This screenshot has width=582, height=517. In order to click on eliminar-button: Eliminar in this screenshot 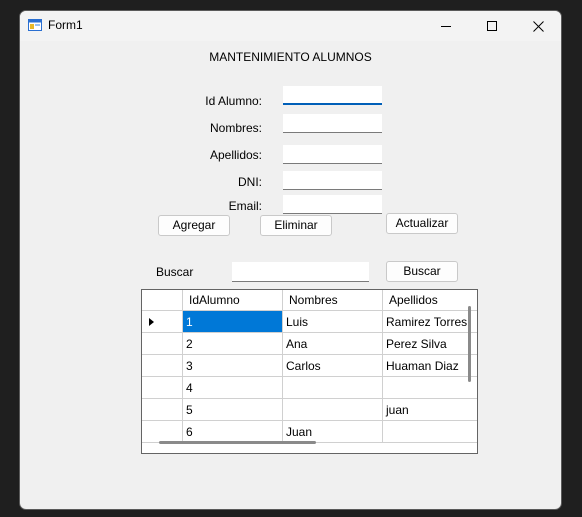, I will do `click(296, 225)`.